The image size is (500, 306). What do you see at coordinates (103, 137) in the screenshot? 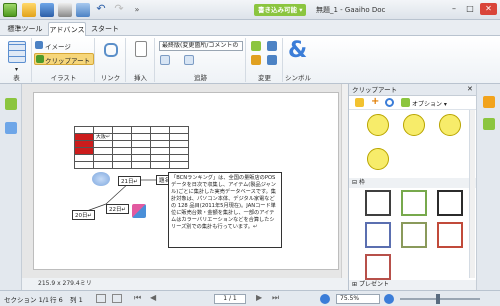
I see `table-cell: 大阪↵` at bounding box center [103, 137].